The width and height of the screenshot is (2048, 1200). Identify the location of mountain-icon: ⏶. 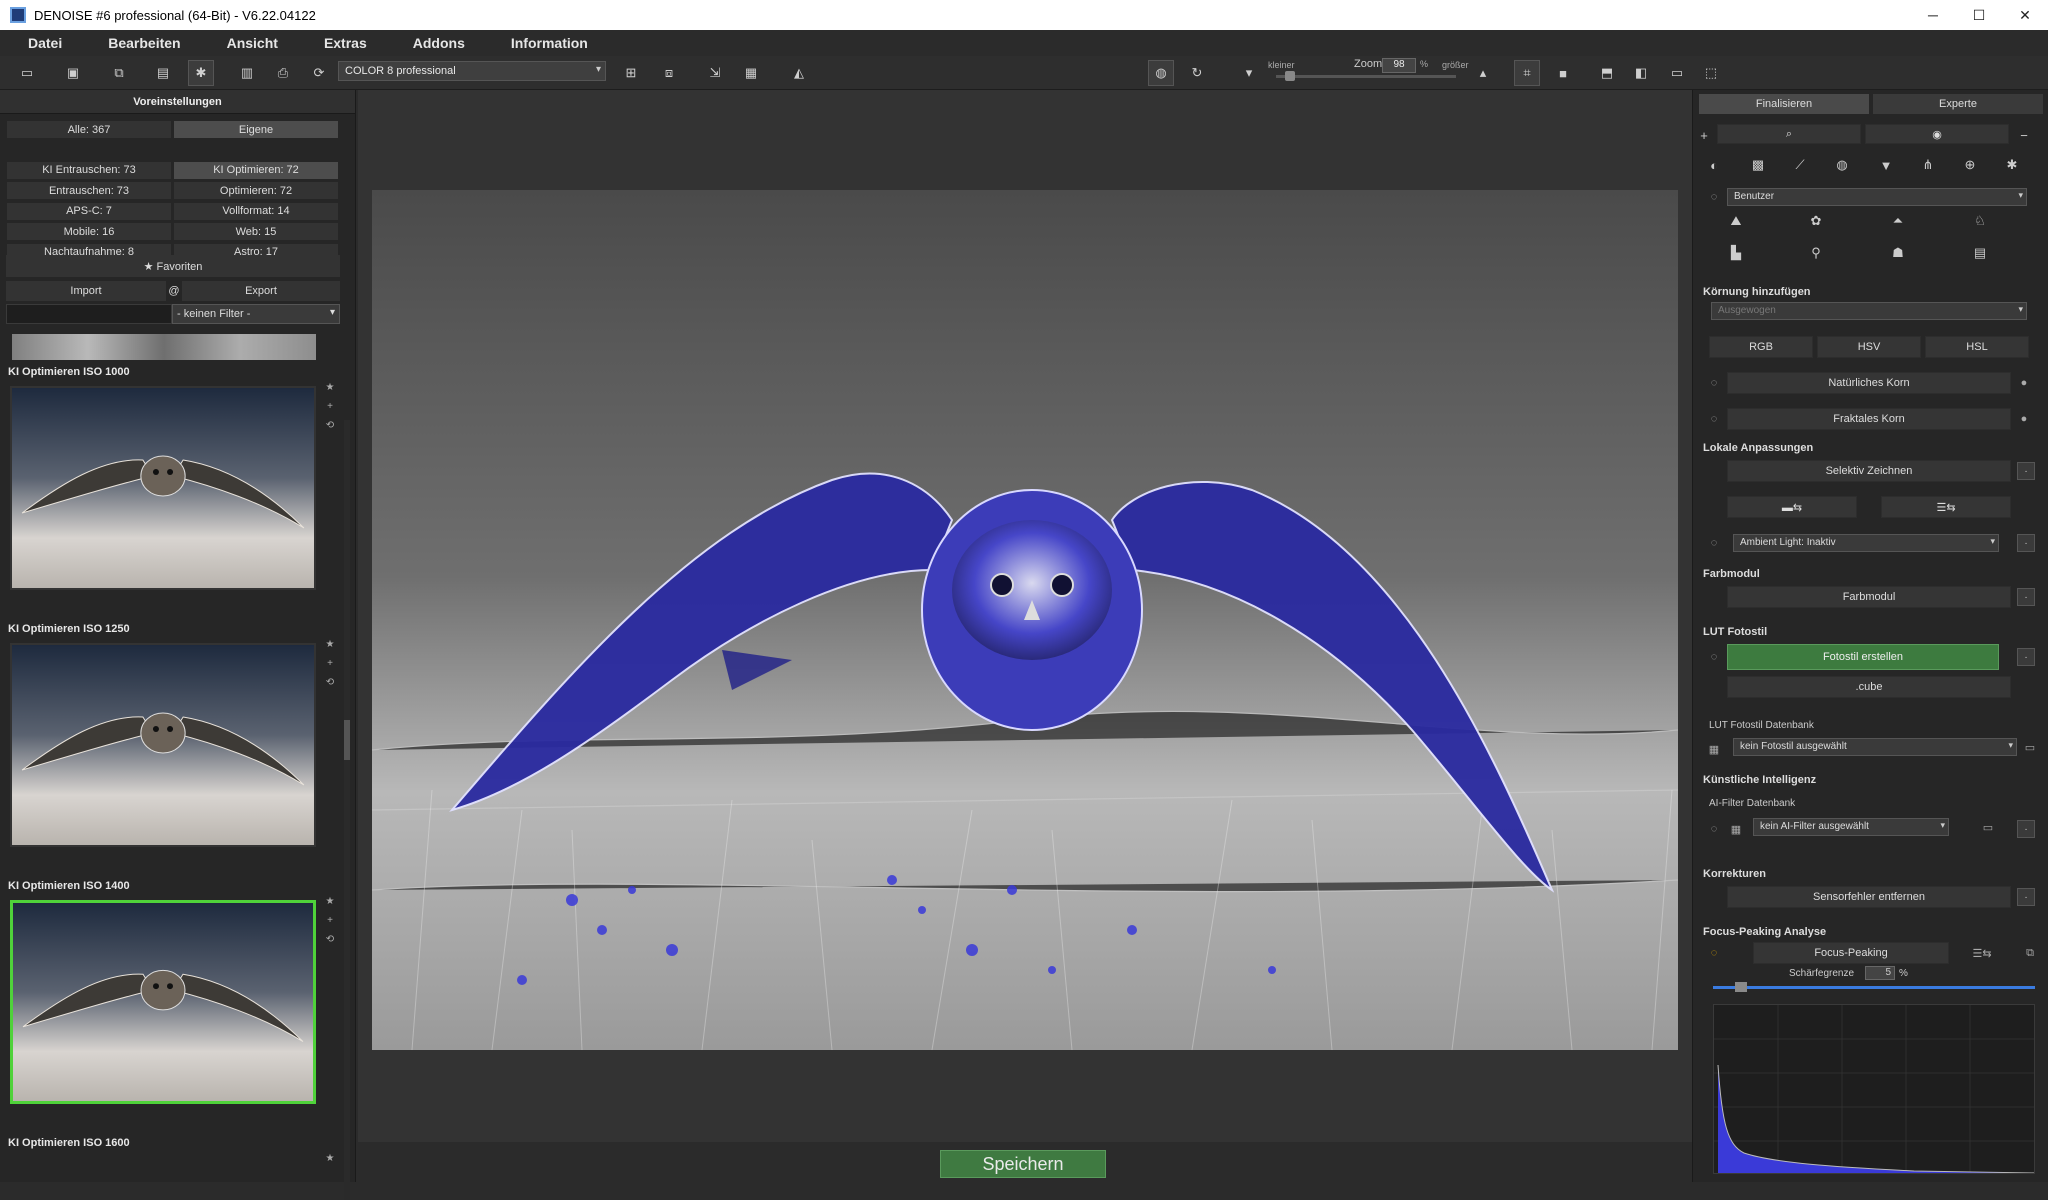
(1898, 221).